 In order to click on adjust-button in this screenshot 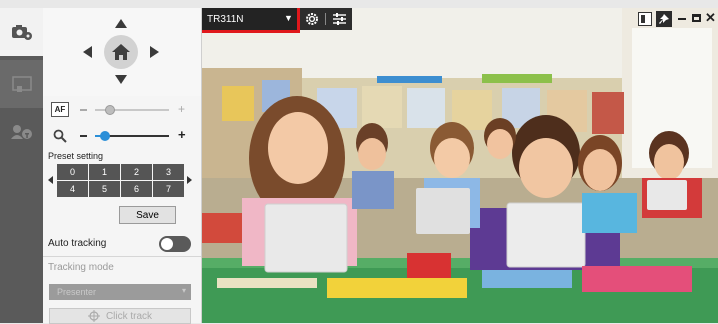, I will do `click(339, 19)`.